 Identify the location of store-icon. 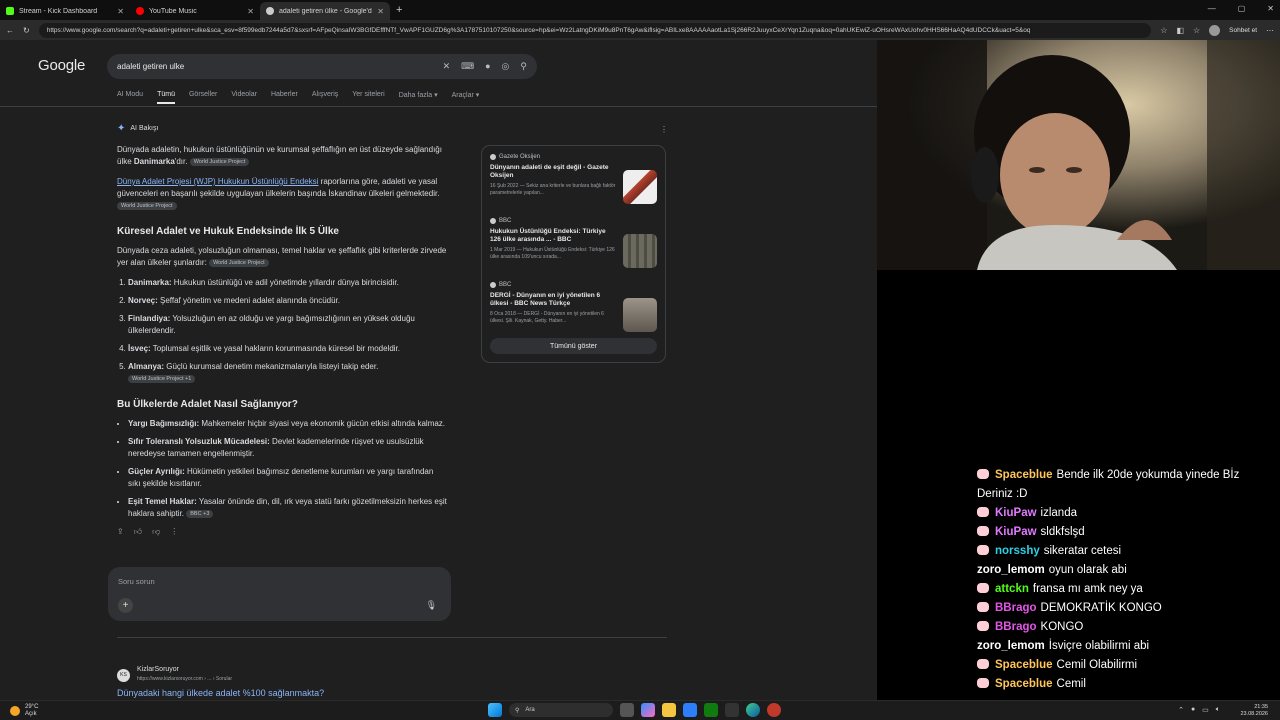
(690, 710).